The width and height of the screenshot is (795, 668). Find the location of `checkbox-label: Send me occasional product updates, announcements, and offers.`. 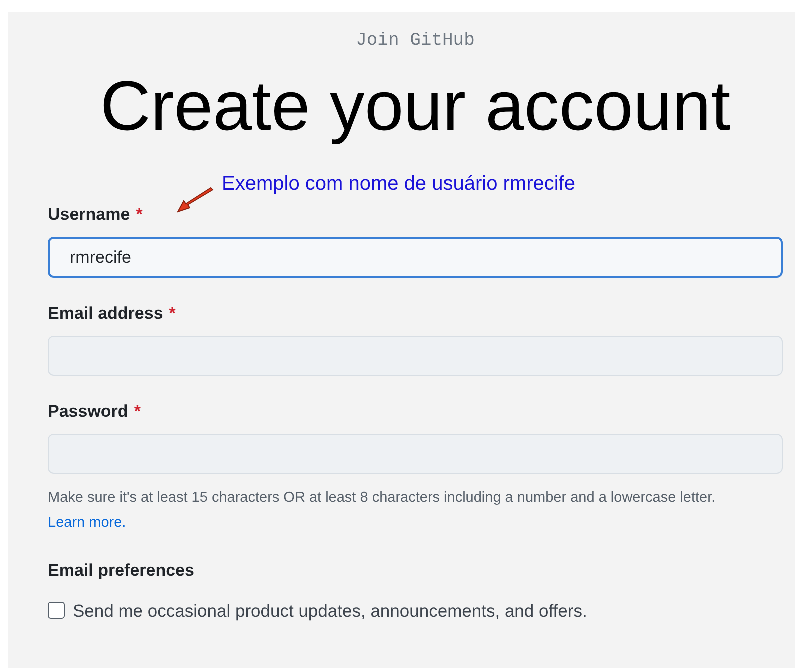

checkbox-label: Send me occasional product updates, announcements, and offers. is located at coordinates (330, 611).